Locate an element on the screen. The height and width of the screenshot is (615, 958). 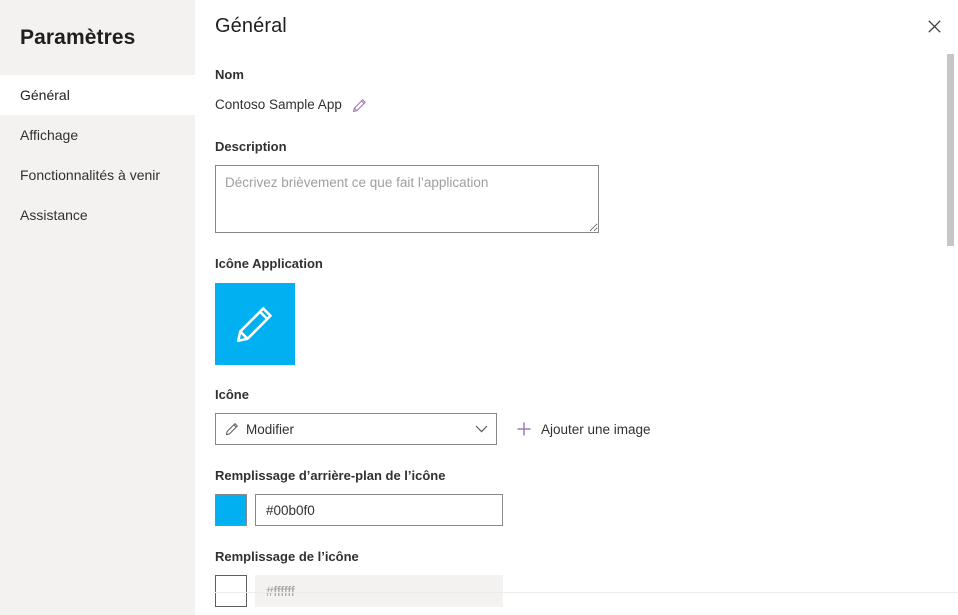
app-icon-label: Icône Application is located at coordinates (269, 263).